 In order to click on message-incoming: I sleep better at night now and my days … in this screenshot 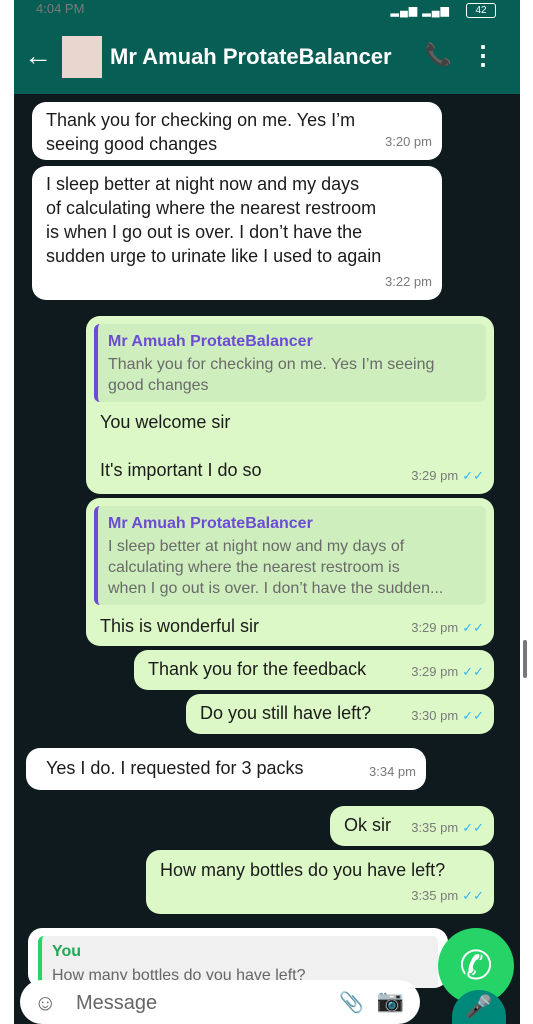, I will do `click(237, 233)`.